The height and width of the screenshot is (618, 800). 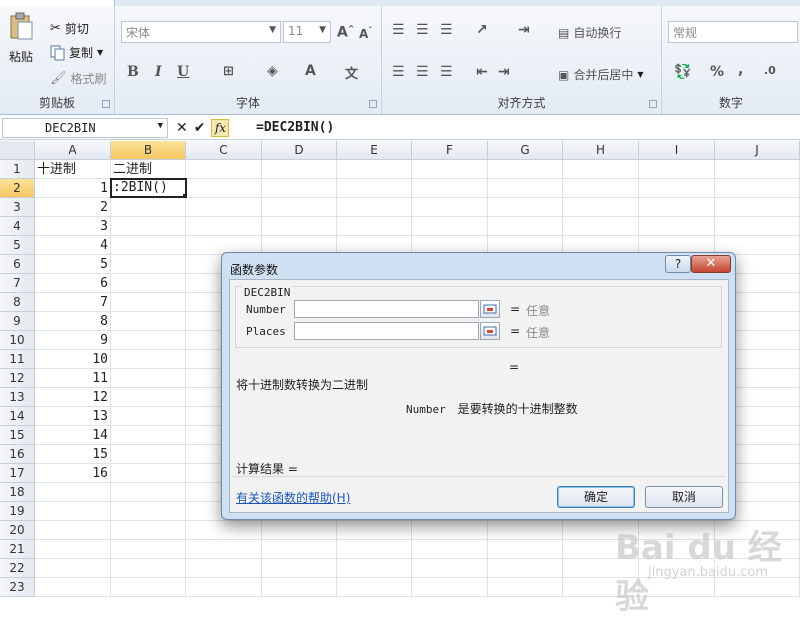 What do you see at coordinates (17, 473) in the screenshot?
I see `row-header-17: 17` at bounding box center [17, 473].